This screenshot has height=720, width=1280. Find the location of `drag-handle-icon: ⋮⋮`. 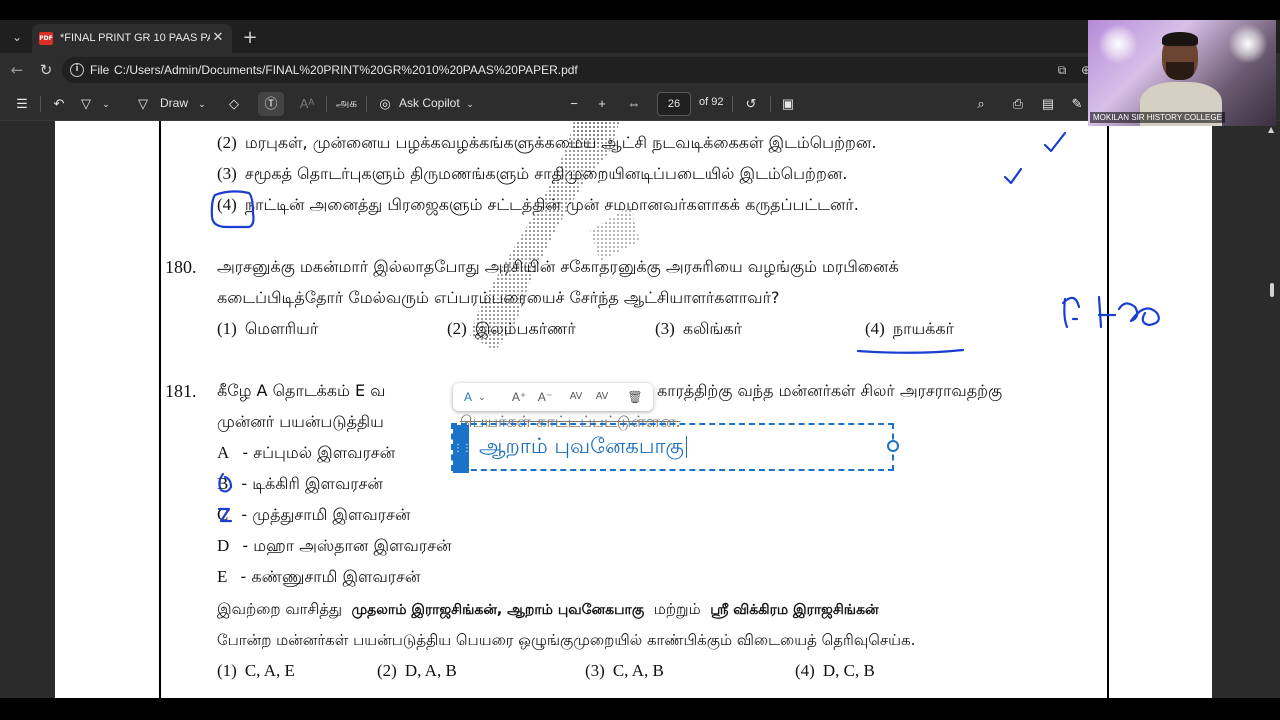

drag-handle-icon: ⋮⋮ is located at coordinates (462, 449).